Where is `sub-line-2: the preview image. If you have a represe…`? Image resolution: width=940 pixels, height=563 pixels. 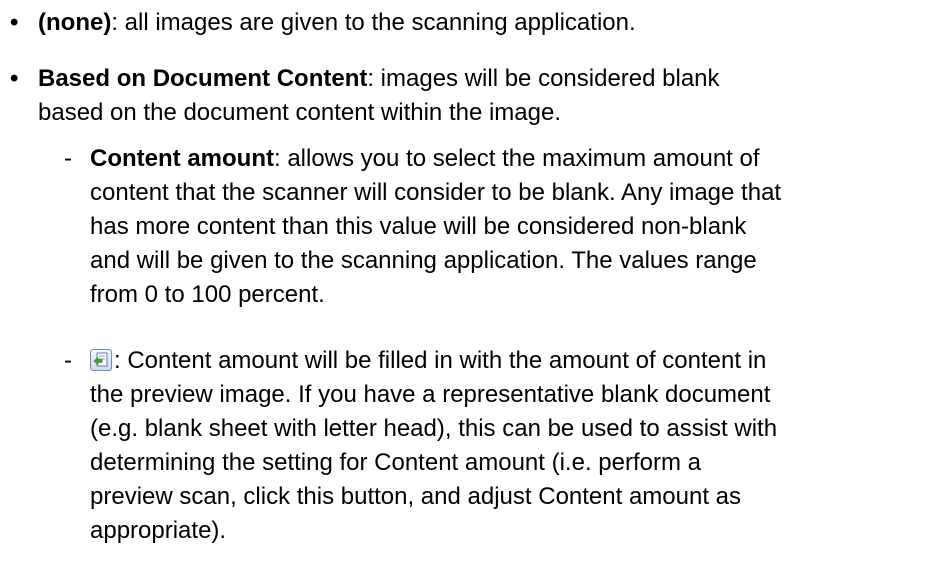
sub-line-2: the preview image. If you have a represe… is located at coordinates (430, 394).